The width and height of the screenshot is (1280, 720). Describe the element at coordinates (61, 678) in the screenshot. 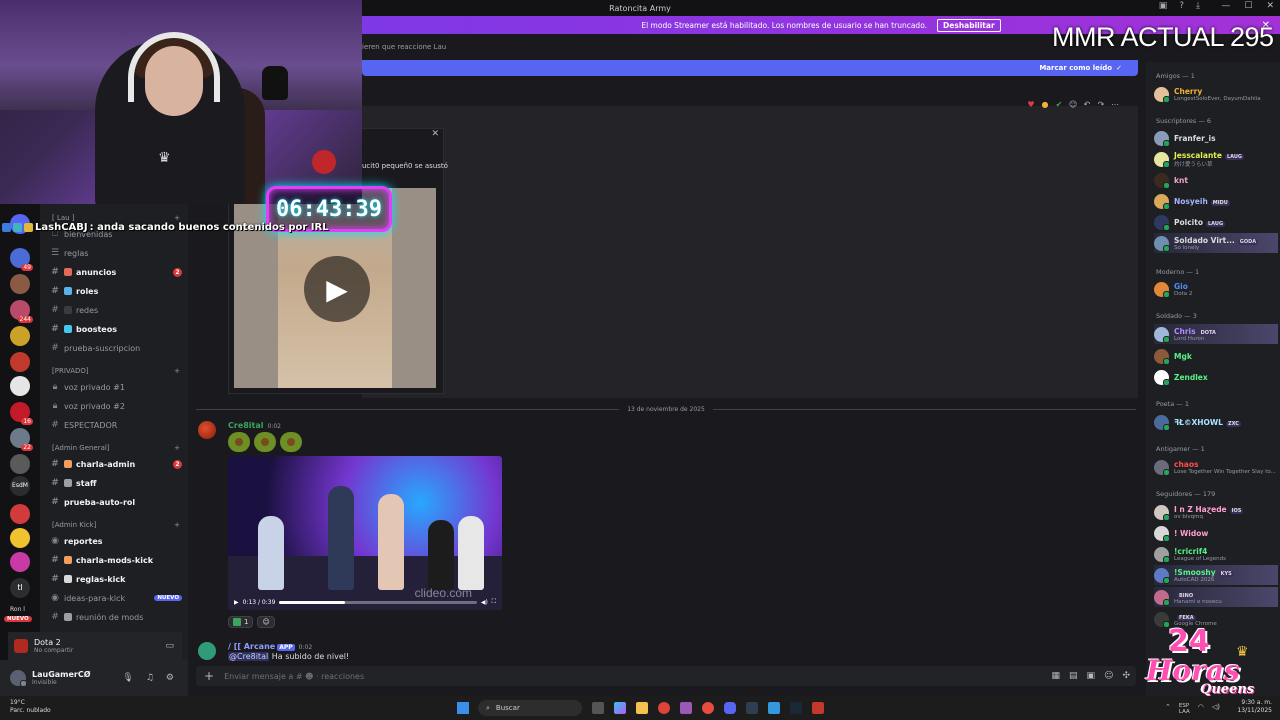

I see `user-info: LauGamerCØ Invisible` at that location.